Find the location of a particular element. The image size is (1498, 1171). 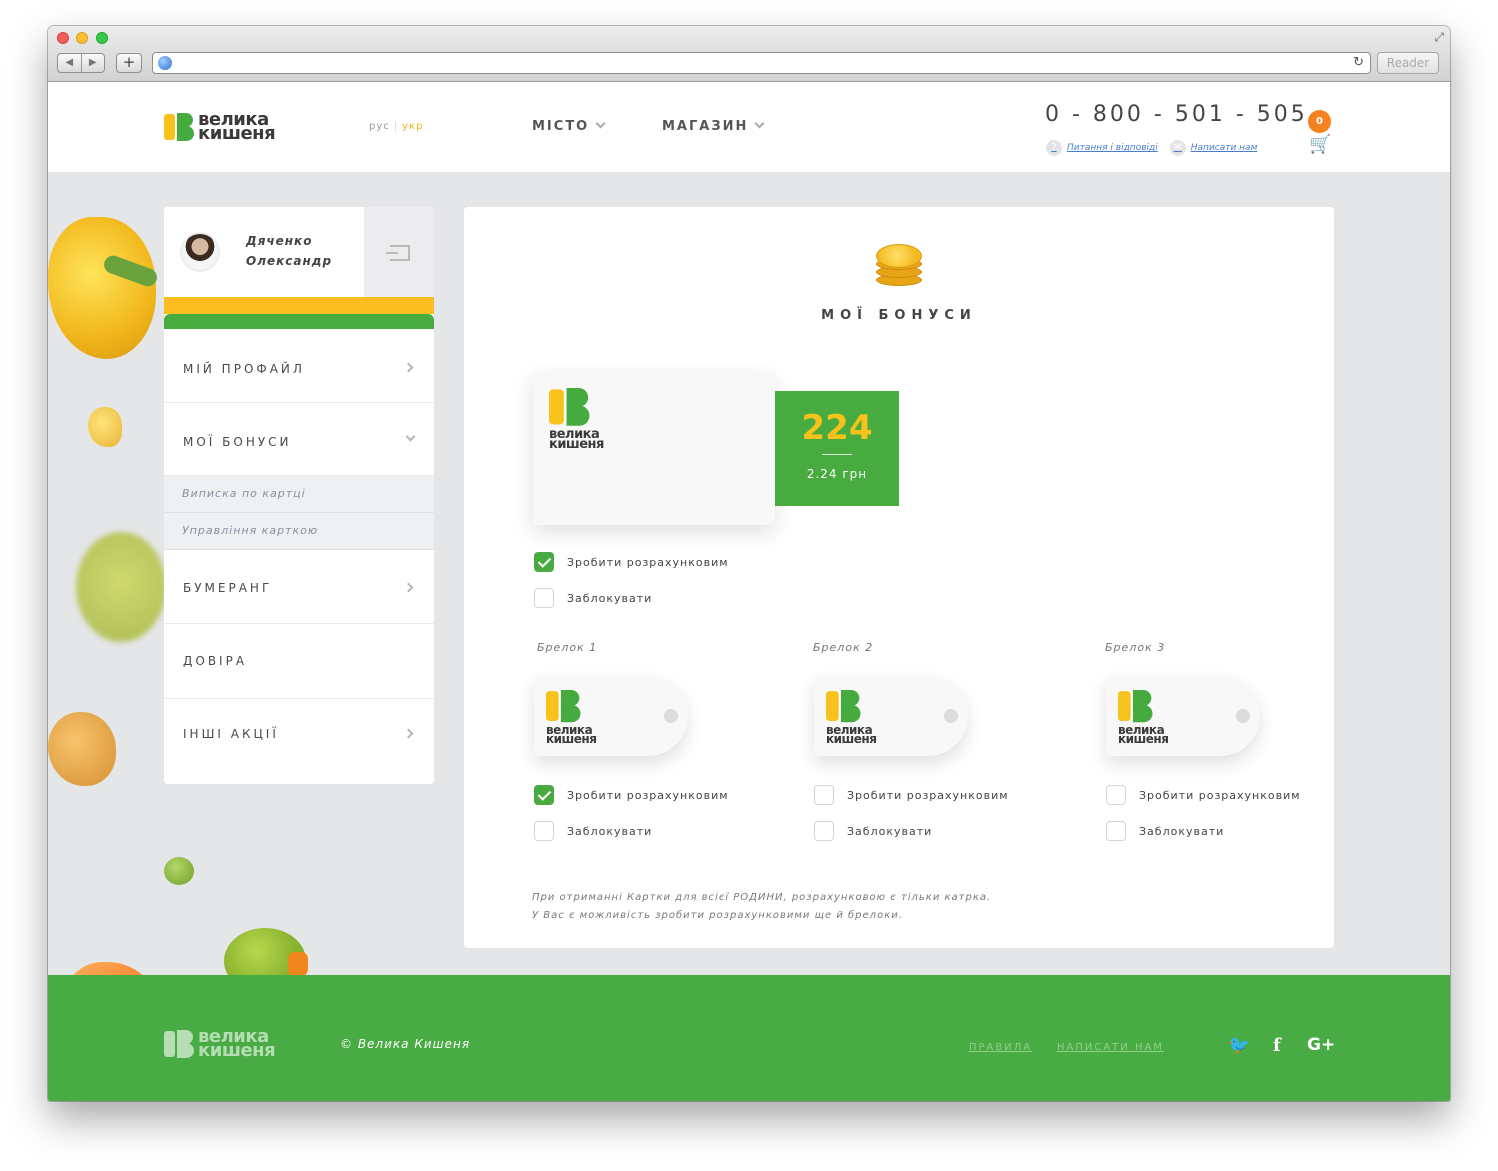

faq-link: ? Питання і відповіді is located at coordinates (1102, 148).